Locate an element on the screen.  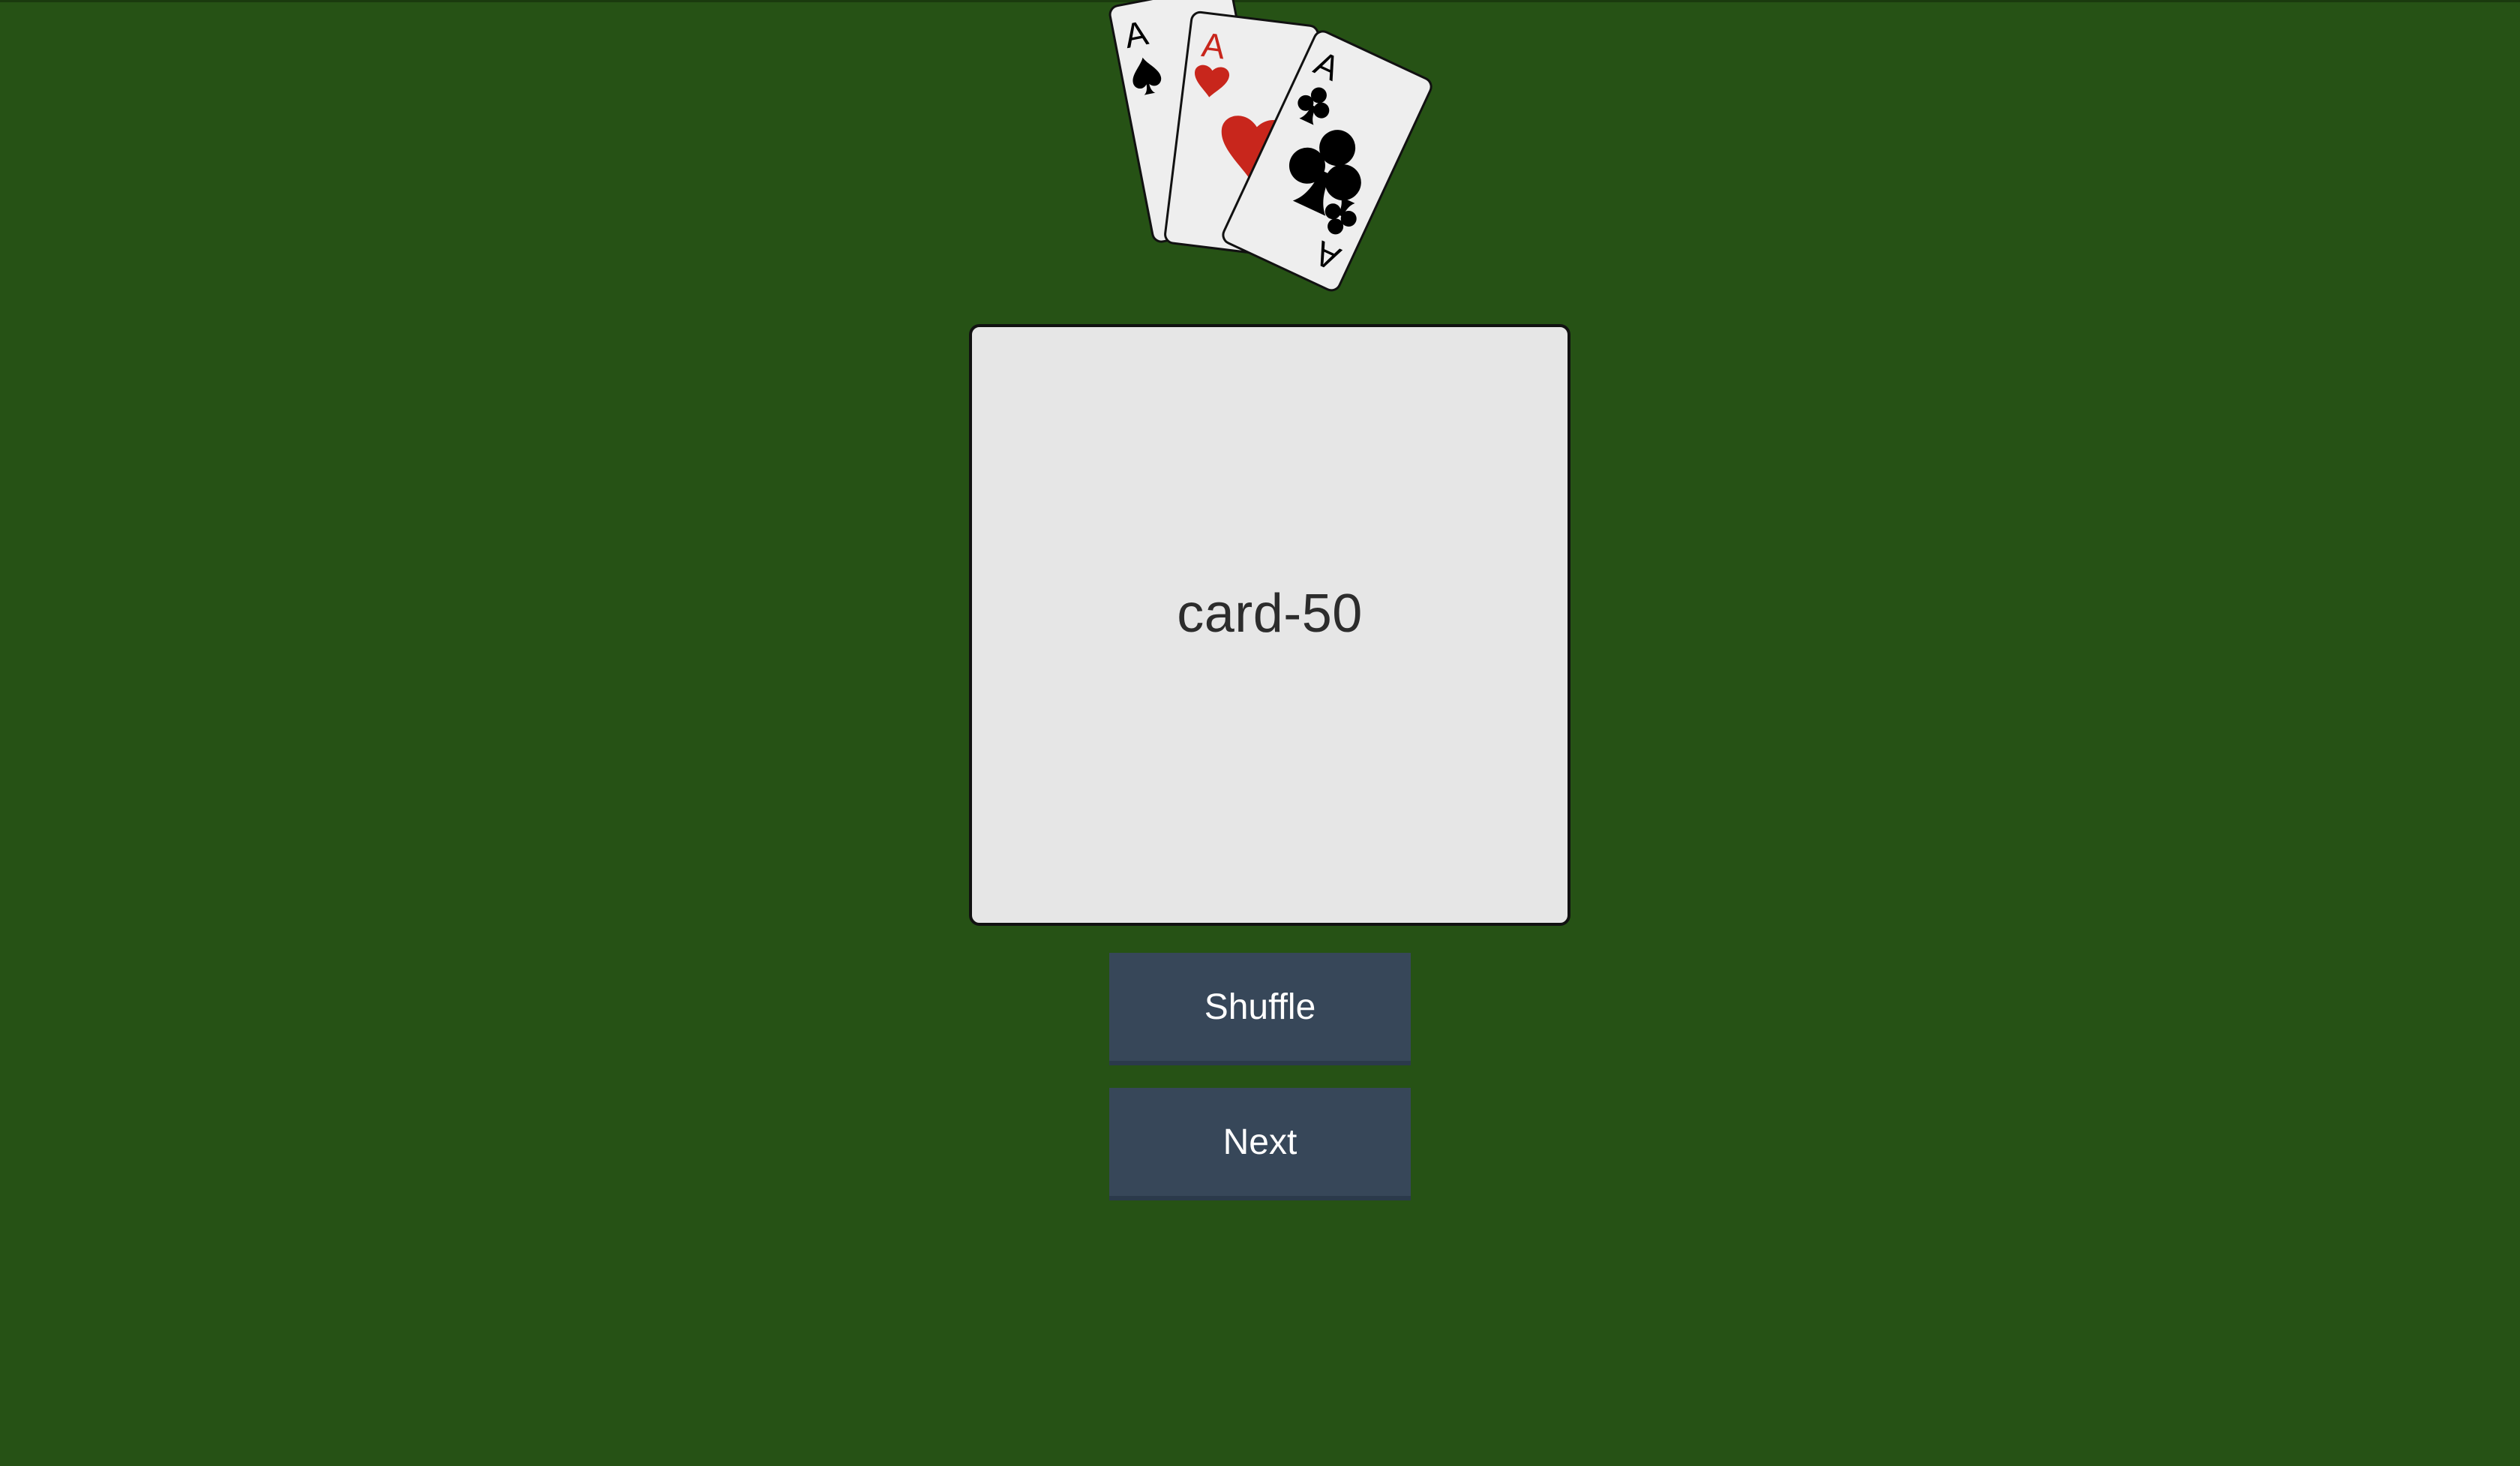
flashcard: card-50 is located at coordinates (1269, 625).